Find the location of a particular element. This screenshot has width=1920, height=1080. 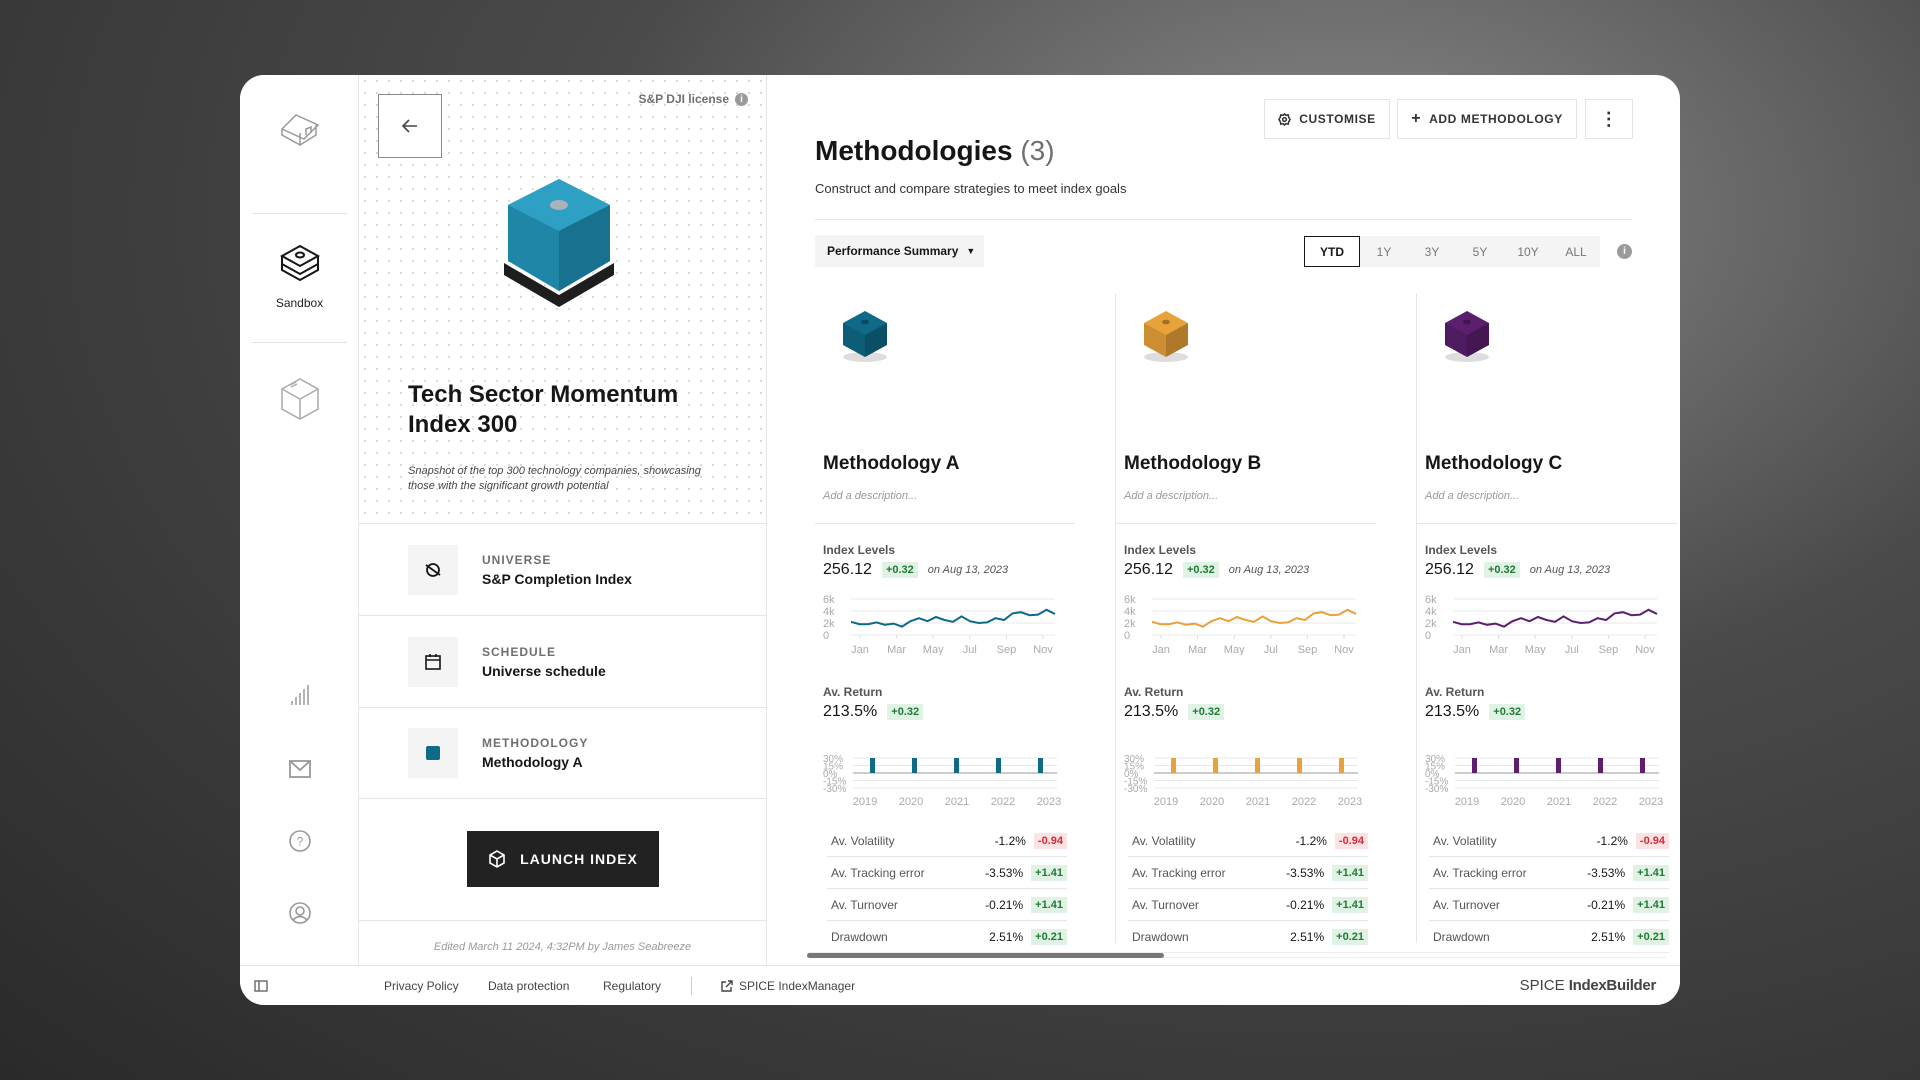

launch-index-button: LAUNCH INDEX is located at coordinates (563, 859).